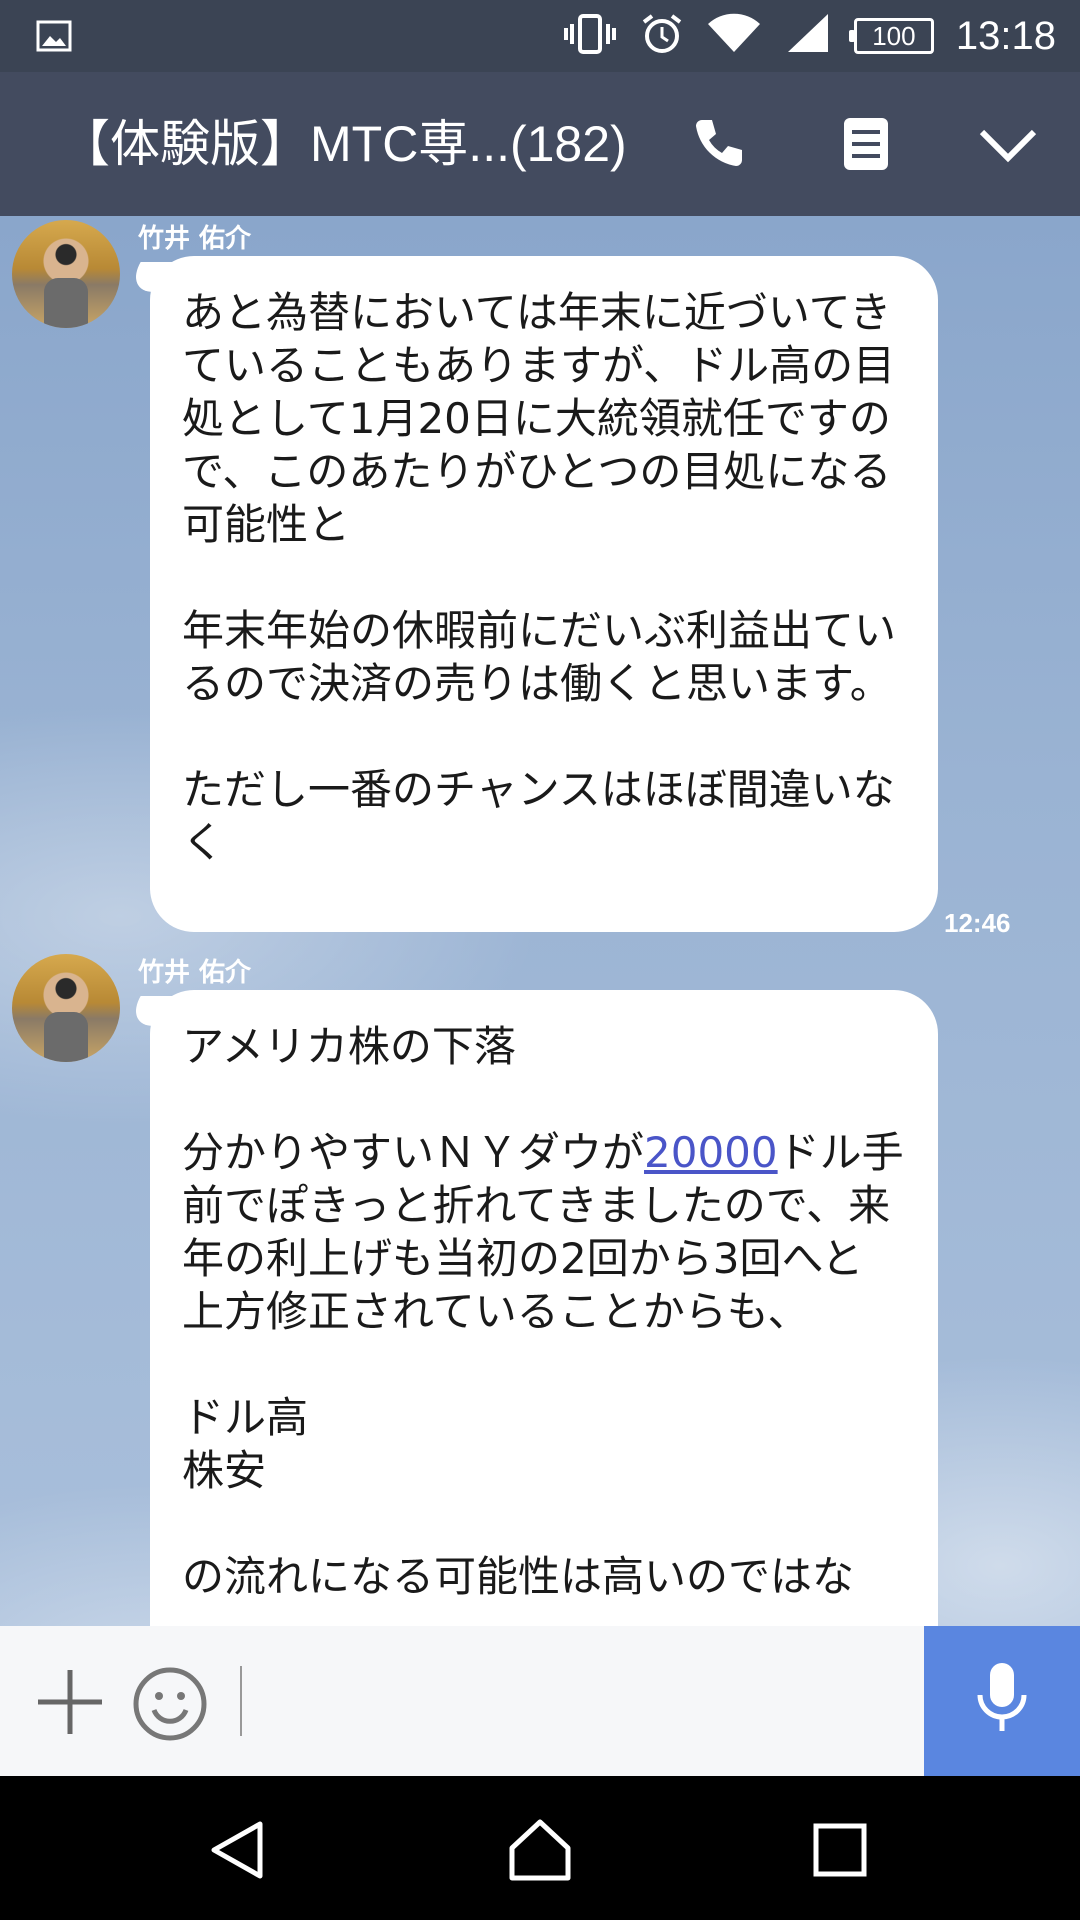 This screenshot has height=1920, width=1080. Describe the element at coordinates (343, 144) in the screenshot. I see `chat-title: 【体験版】MTC専...(182)` at that location.